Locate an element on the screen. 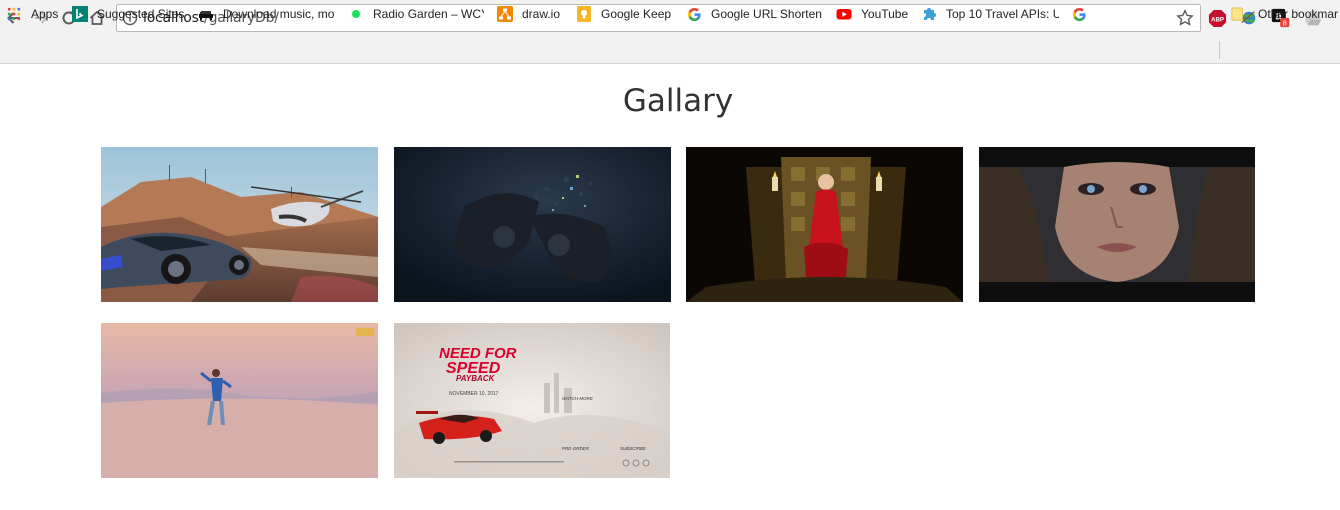  bookmark-label: Other bookmar is located at coordinates (1298, 14).